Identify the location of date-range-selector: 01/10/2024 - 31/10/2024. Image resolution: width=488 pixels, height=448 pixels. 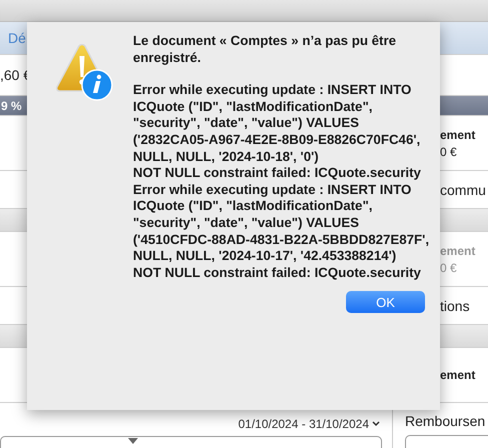
(309, 424).